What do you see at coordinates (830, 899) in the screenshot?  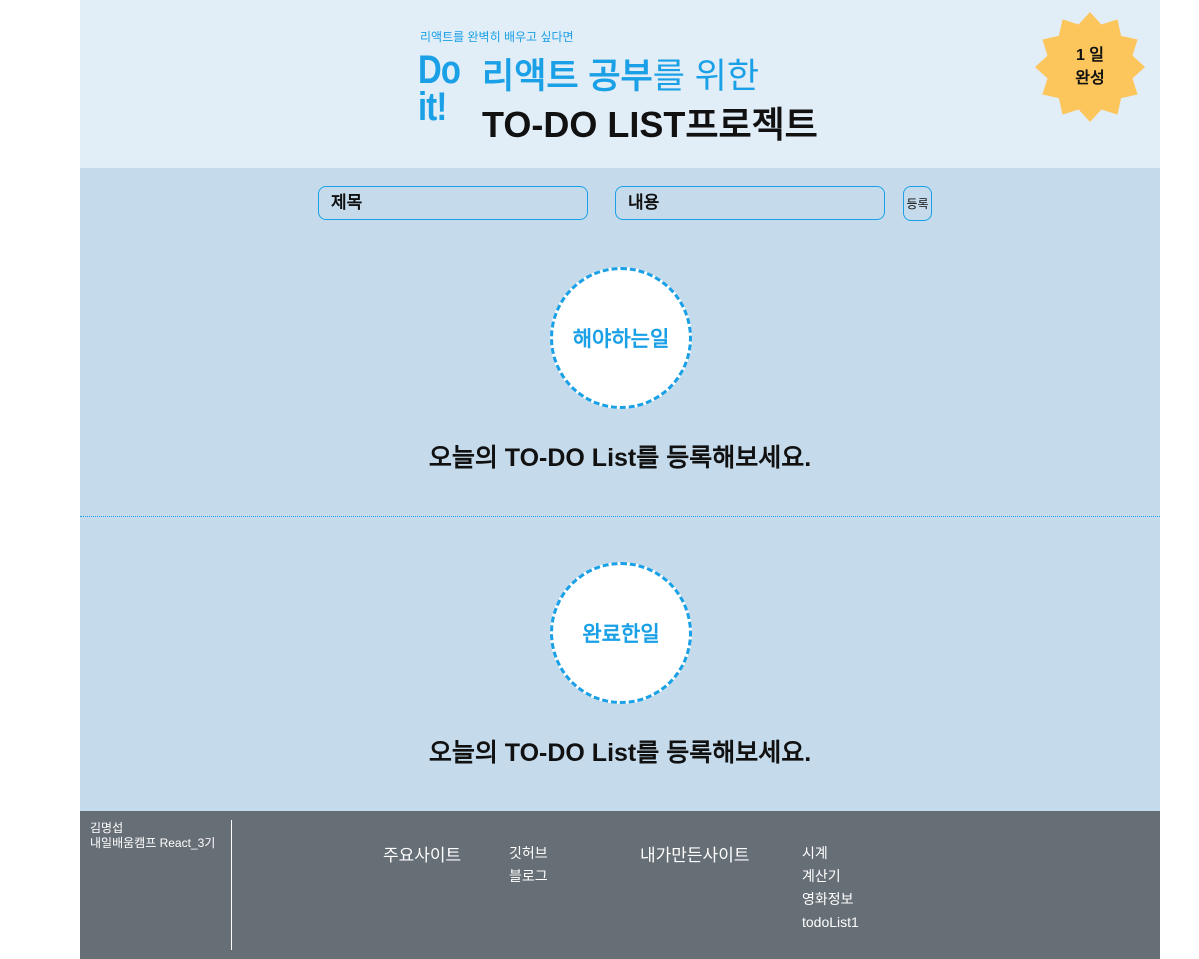 I see `link-movie-info: 영화정보` at bounding box center [830, 899].